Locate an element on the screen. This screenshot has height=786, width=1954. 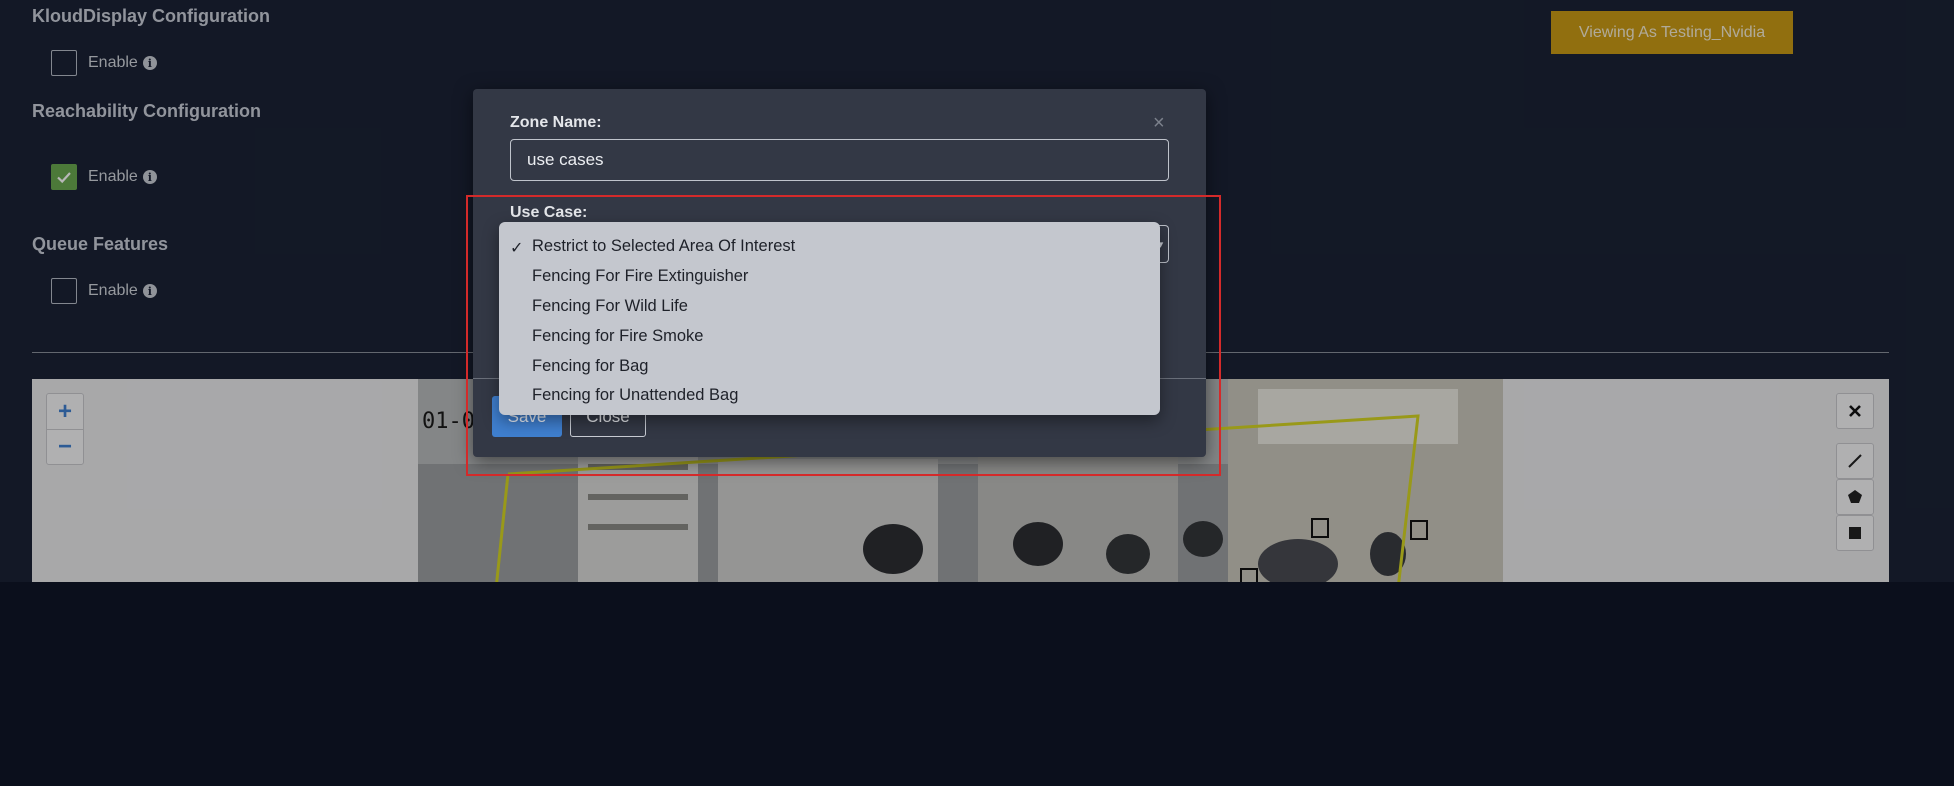
option-label: Fencing for Unattended Bag is located at coordinates (635, 395).